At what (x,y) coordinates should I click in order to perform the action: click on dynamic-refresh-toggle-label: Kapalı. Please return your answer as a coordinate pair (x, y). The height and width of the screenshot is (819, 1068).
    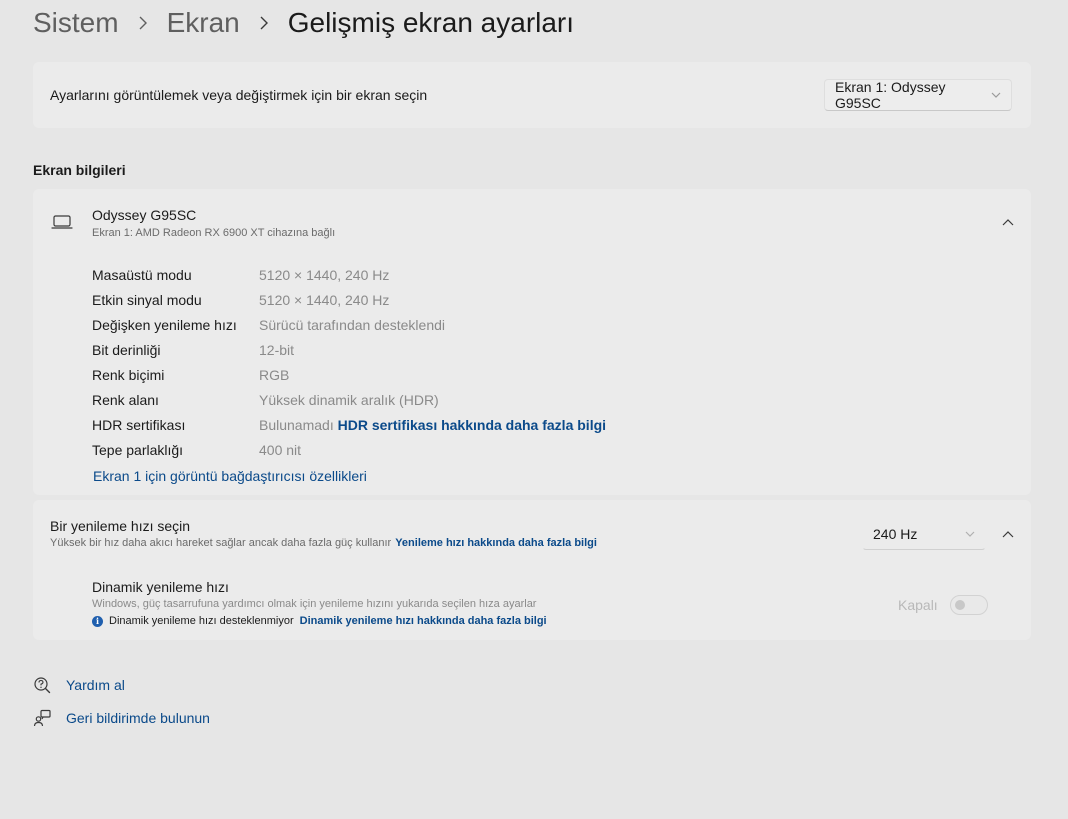
    Looking at the image, I should click on (918, 605).